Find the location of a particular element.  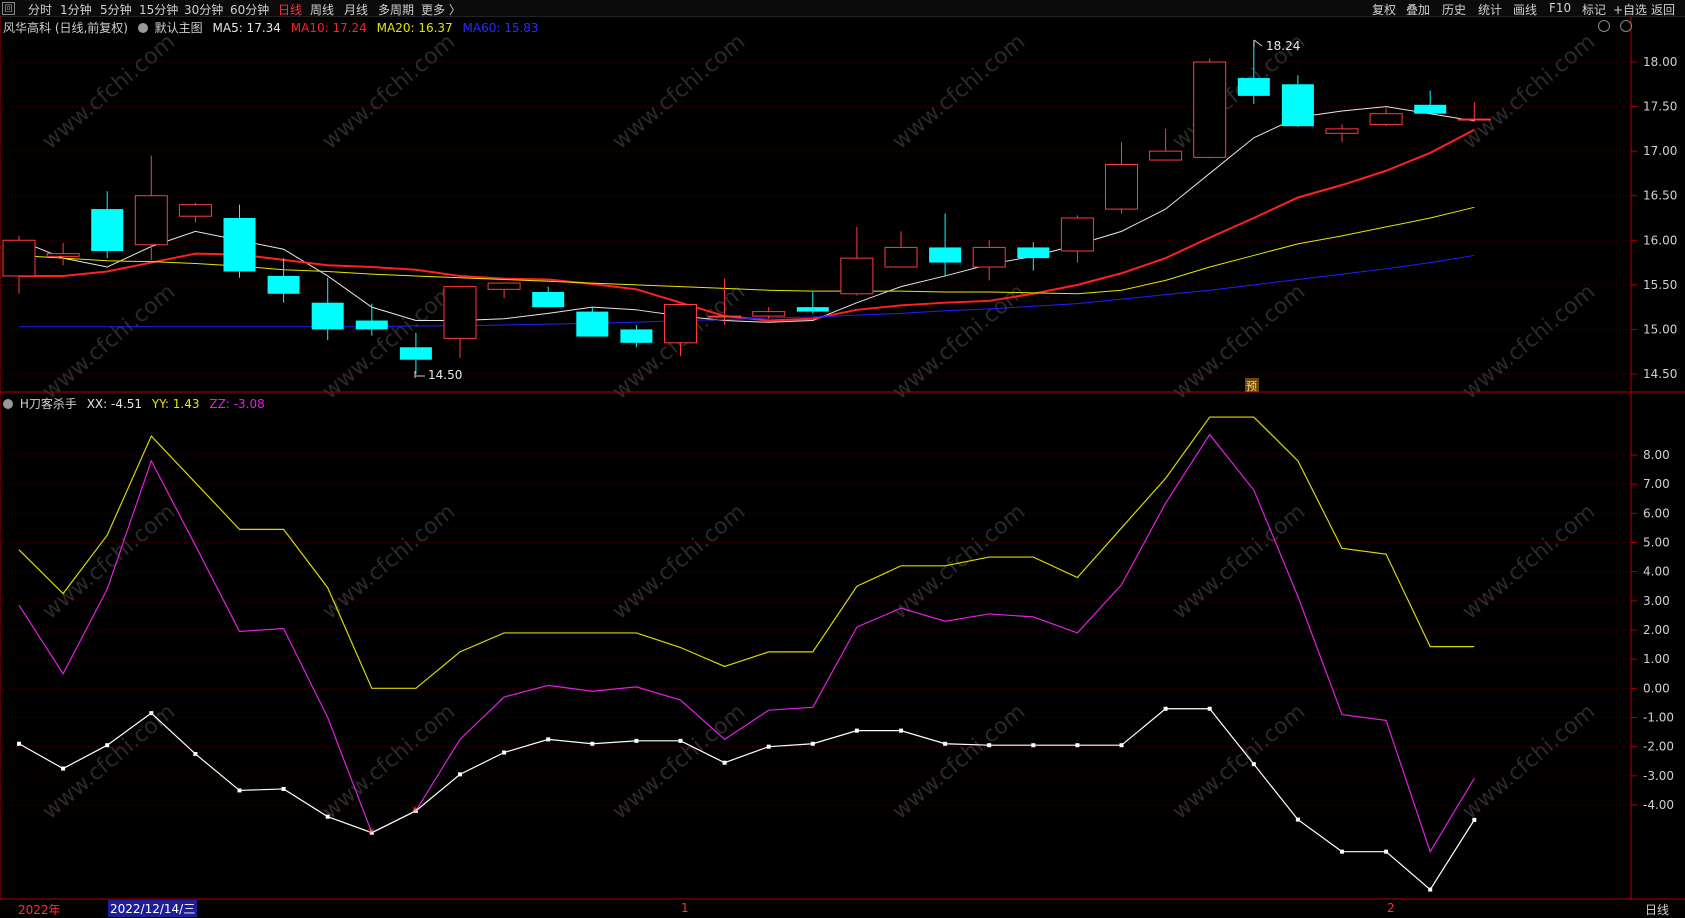

ind-tick-label-2: -2.00 is located at coordinates (1658, 747).